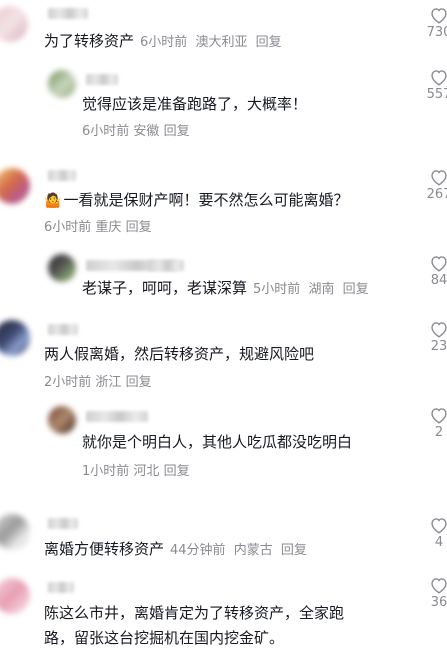 Image resolution: width=447 pixels, height=650 pixels. I want to click on reply-item: 觉得应该是准备跑路了，大概率！ 6小时前 安徽 回复 557, so click(223, 105).